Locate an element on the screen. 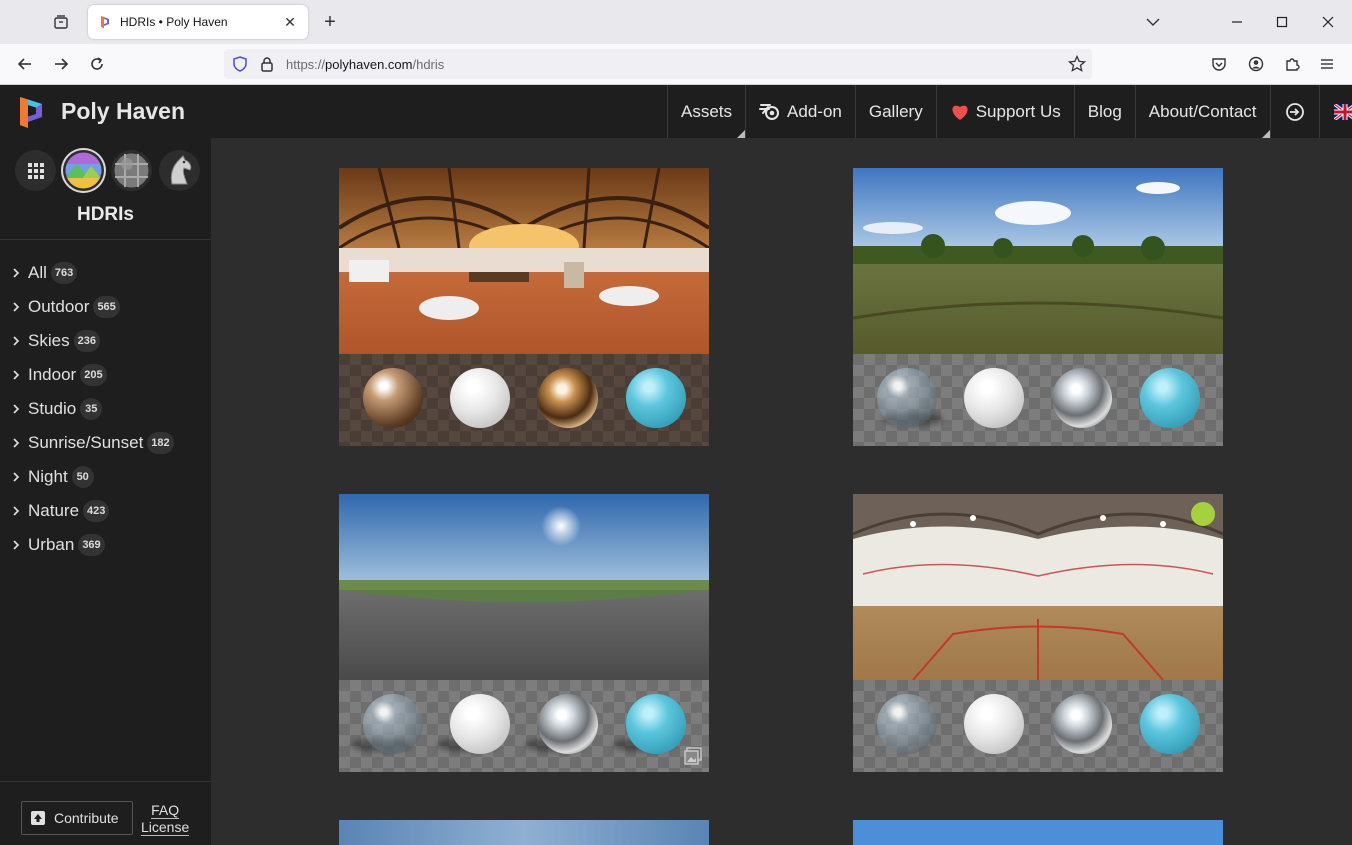 The image size is (1352, 845). menu-support-us: Support Us is located at coordinates (1004, 111).